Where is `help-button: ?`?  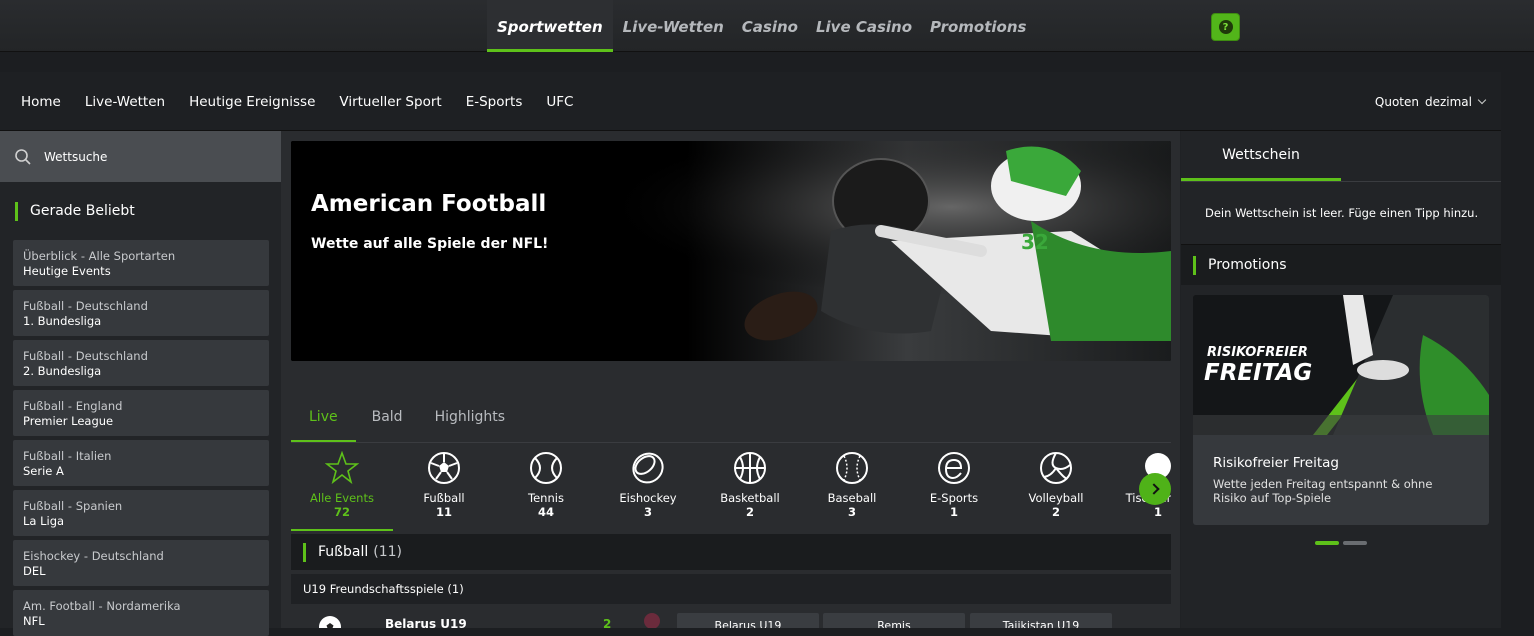
help-button: ? is located at coordinates (1225, 27).